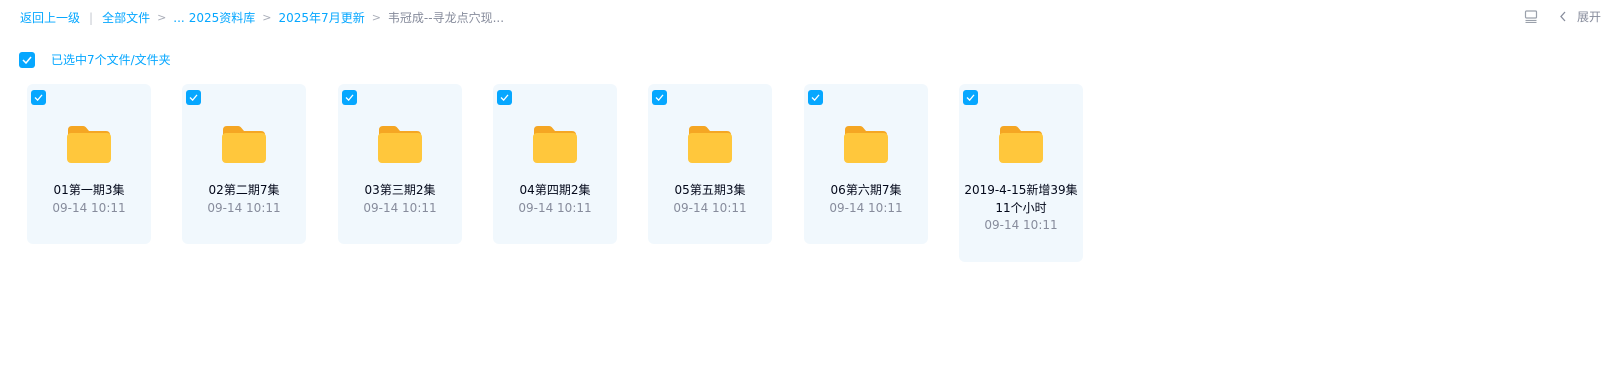 This screenshot has width=1615, height=365. What do you see at coordinates (1588, 17) in the screenshot?
I see `expand-label: 展开` at bounding box center [1588, 17].